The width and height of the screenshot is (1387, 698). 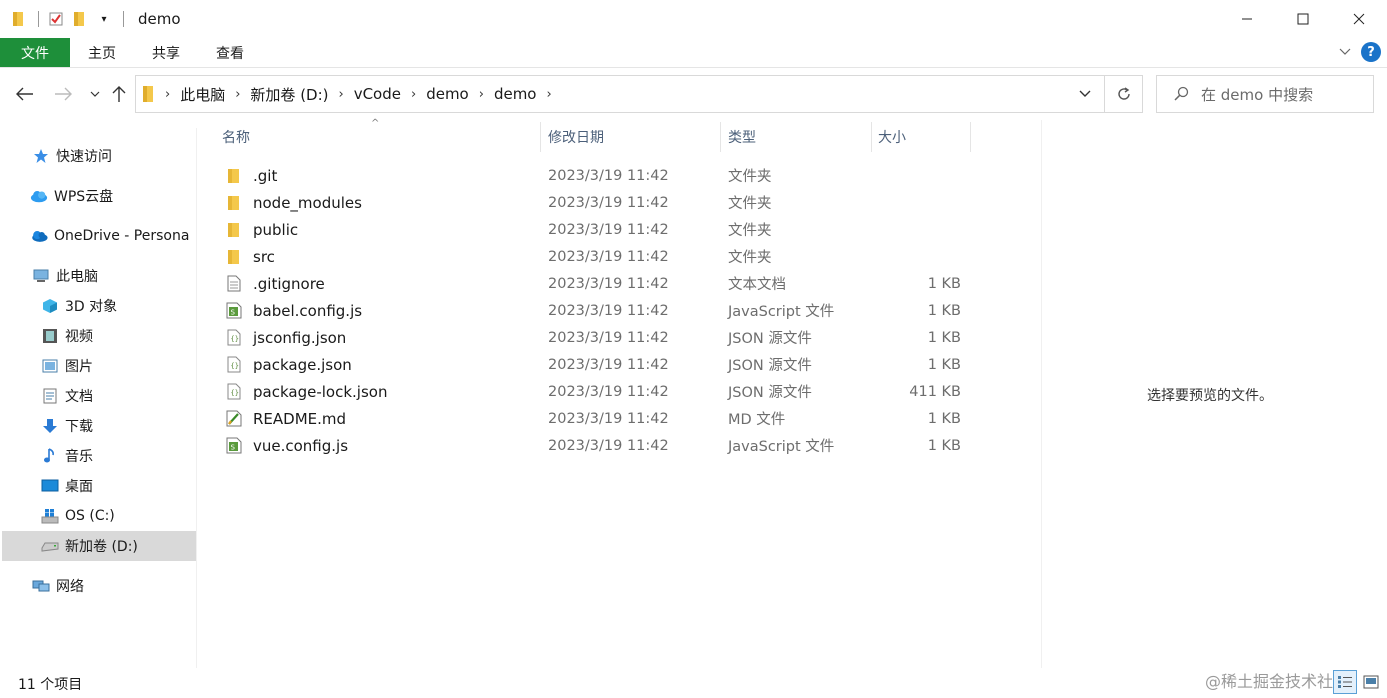 What do you see at coordinates (595, 202) in the screenshot?
I see `table-row: node_modules 2023/3/19 11:42 文件夹` at bounding box center [595, 202].